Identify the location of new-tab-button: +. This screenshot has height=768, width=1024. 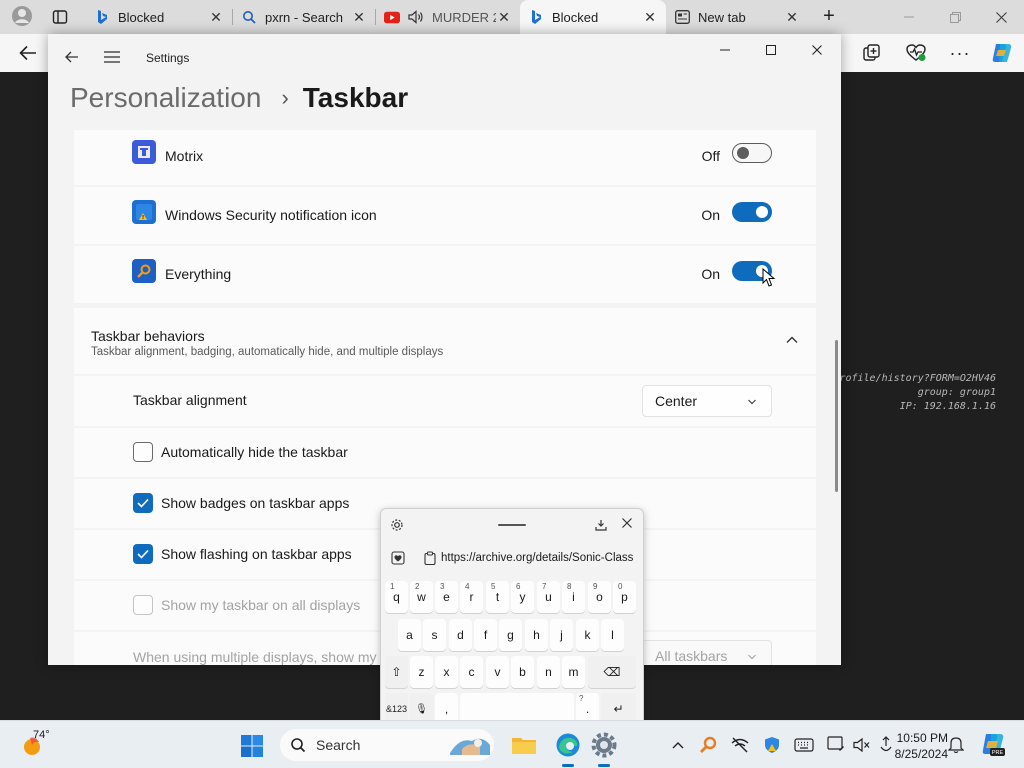
(829, 16).